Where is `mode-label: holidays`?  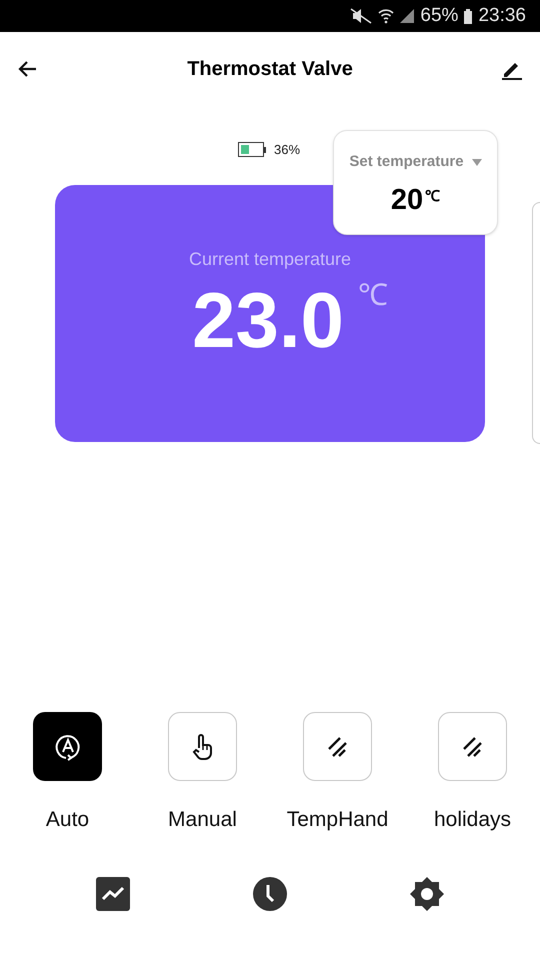 mode-label: holidays is located at coordinates (473, 820).